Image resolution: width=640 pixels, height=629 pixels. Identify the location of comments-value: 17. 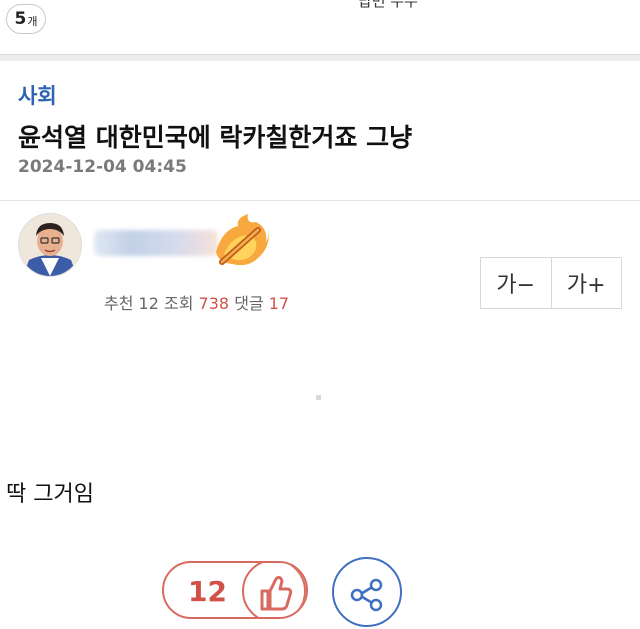
(279, 303).